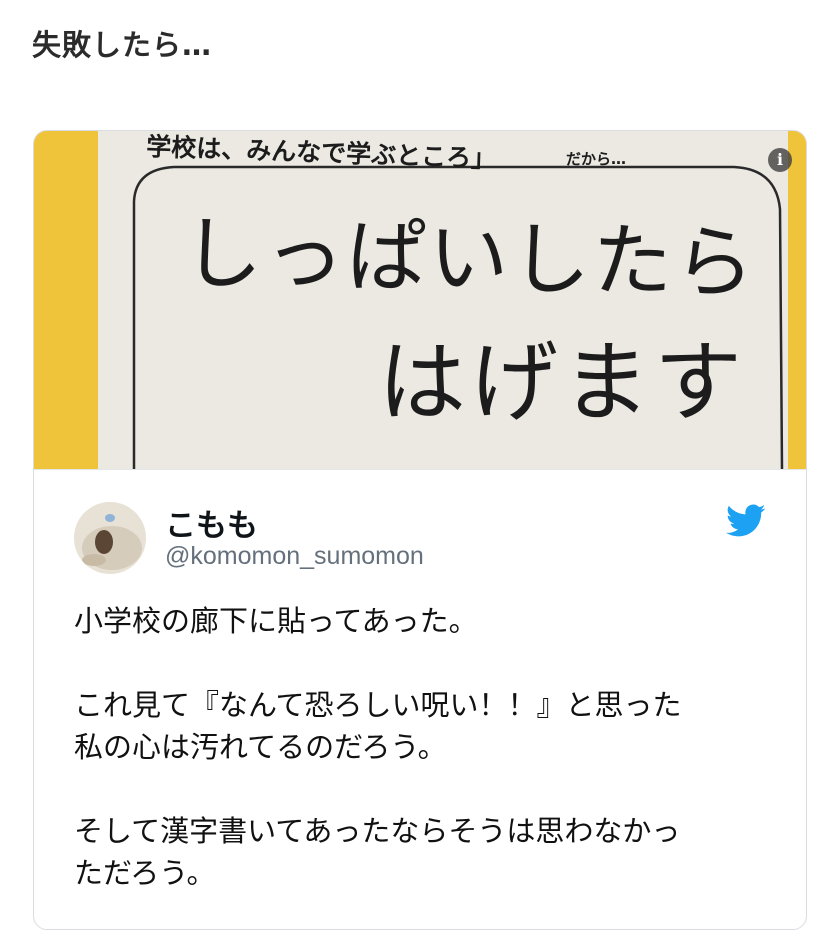  What do you see at coordinates (378, 726) in the screenshot?
I see `tweet-paragraph: これ見て『なんて恐ろしい呪い！！』と思った 私の心は汚れてるのだろう。` at bounding box center [378, 726].